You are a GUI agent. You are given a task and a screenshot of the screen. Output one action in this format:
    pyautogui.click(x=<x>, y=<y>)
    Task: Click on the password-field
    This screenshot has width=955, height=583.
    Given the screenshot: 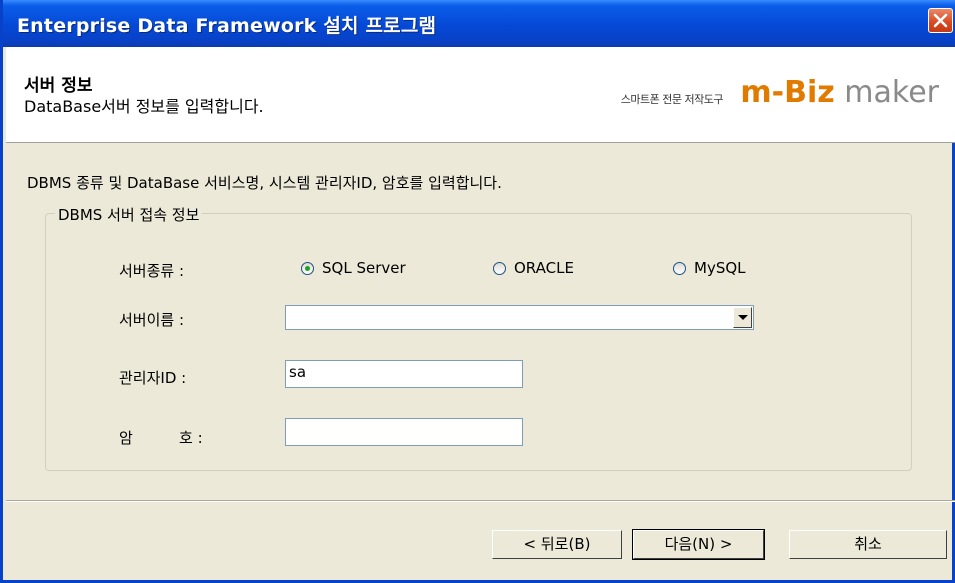 What is the action you would take?
    pyautogui.click(x=404, y=432)
    